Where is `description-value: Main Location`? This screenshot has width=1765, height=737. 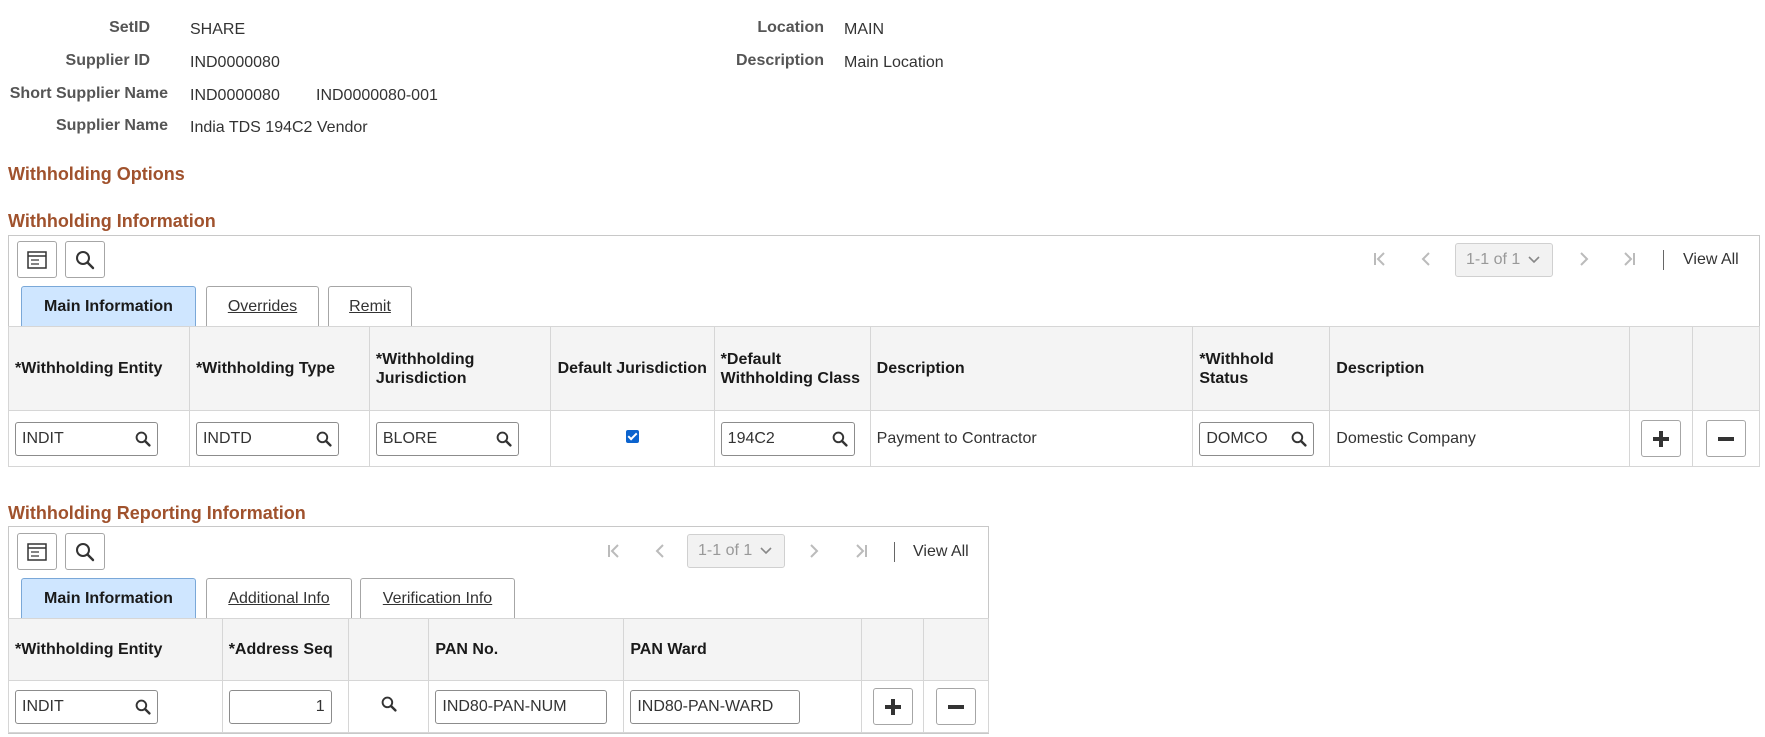
description-value: Main Location is located at coordinates (894, 62).